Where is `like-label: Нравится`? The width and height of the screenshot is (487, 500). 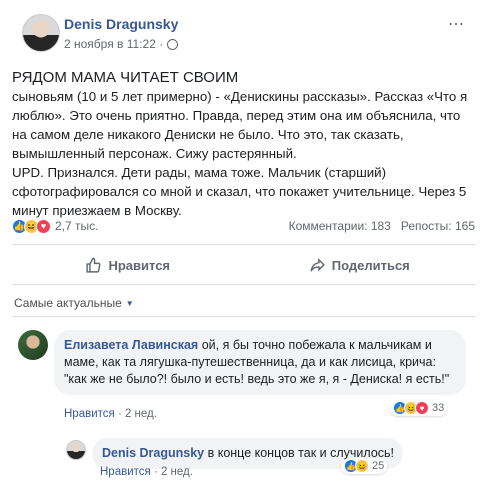 like-label: Нравится is located at coordinates (139, 265).